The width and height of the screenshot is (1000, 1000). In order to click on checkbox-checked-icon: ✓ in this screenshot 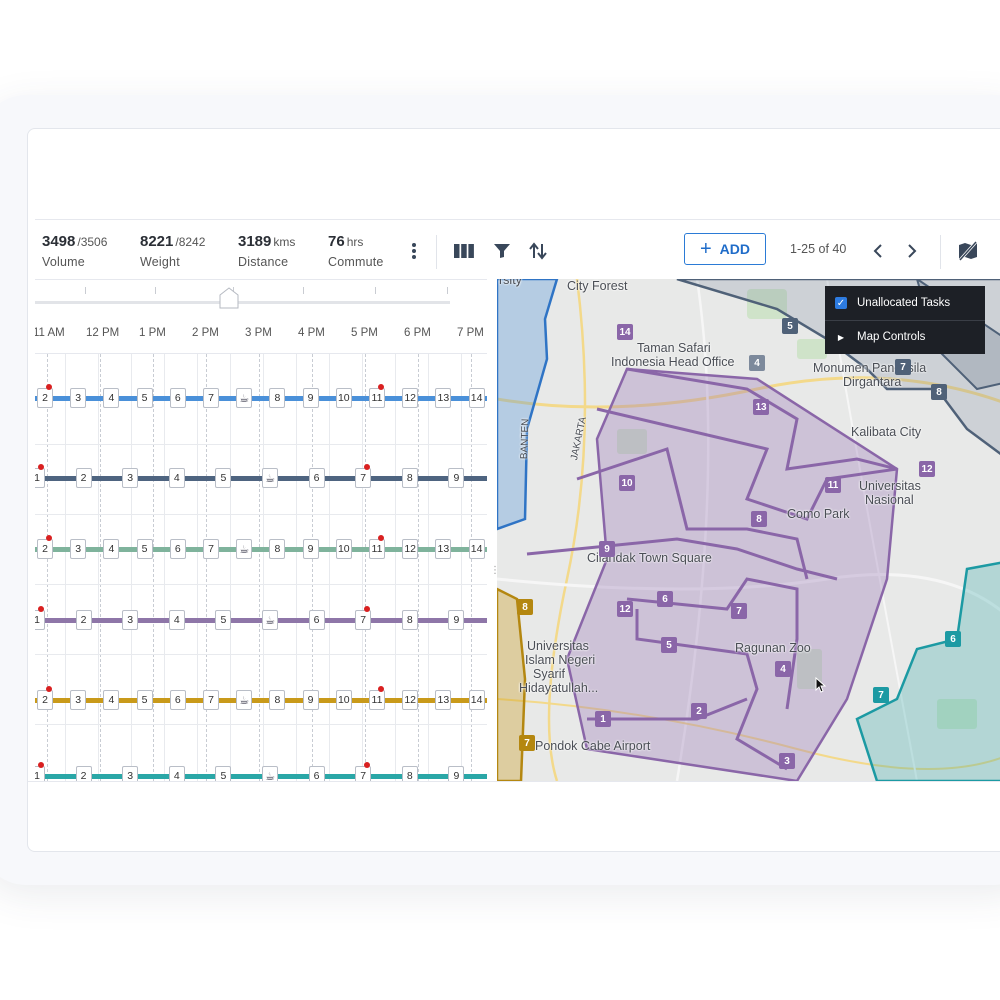, I will do `click(841, 303)`.